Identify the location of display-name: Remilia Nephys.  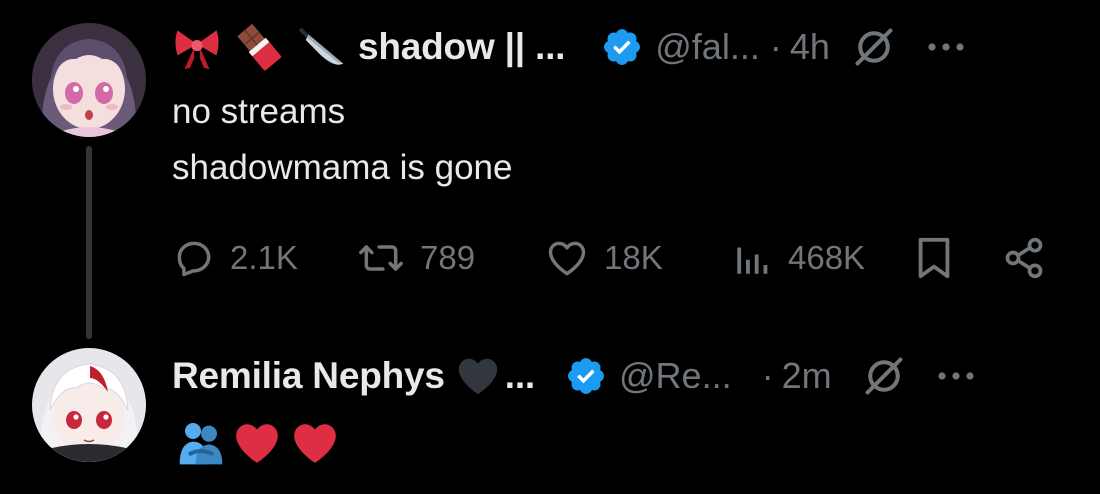
(308, 376).